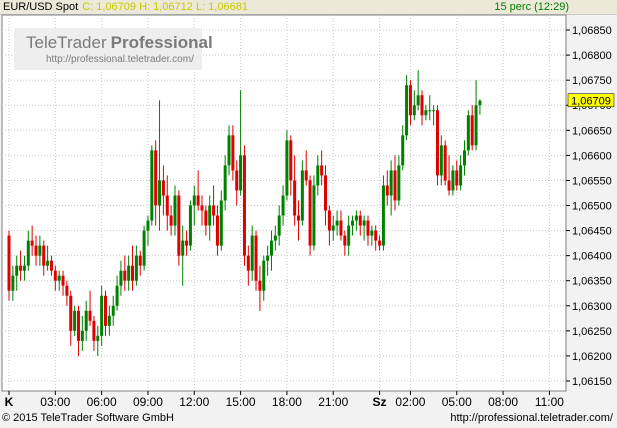 This screenshot has height=428, width=617. What do you see at coordinates (592, 56) in the screenshot?
I see `y-tick-label: 1,06800` at bounding box center [592, 56].